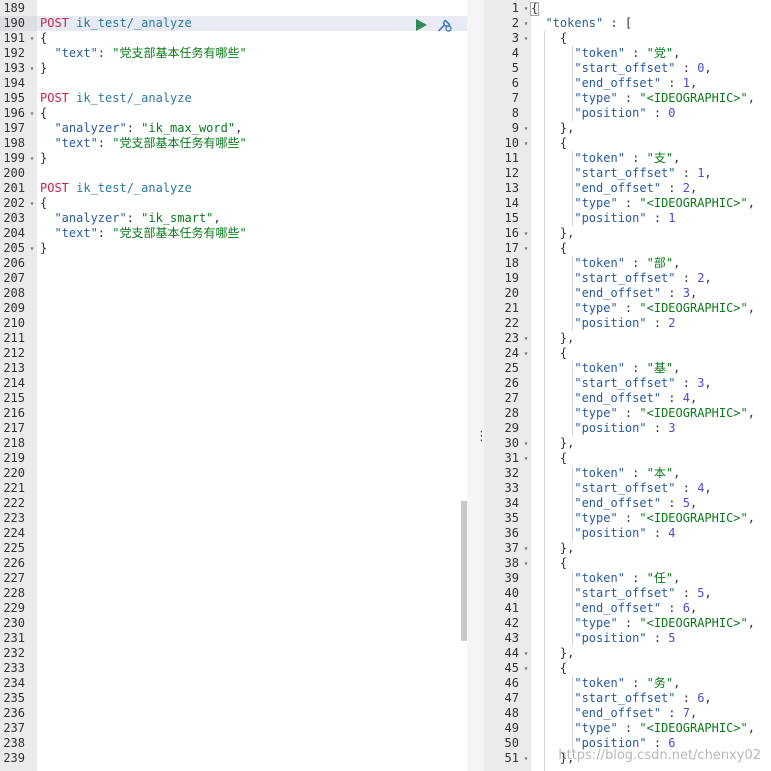 The image size is (771, 771). What do you see at coordinates (233, 128) in the screenshot?
I see `request-line: 197 "analyzer": "ik_max_word",` at bounding box center [233, 128].